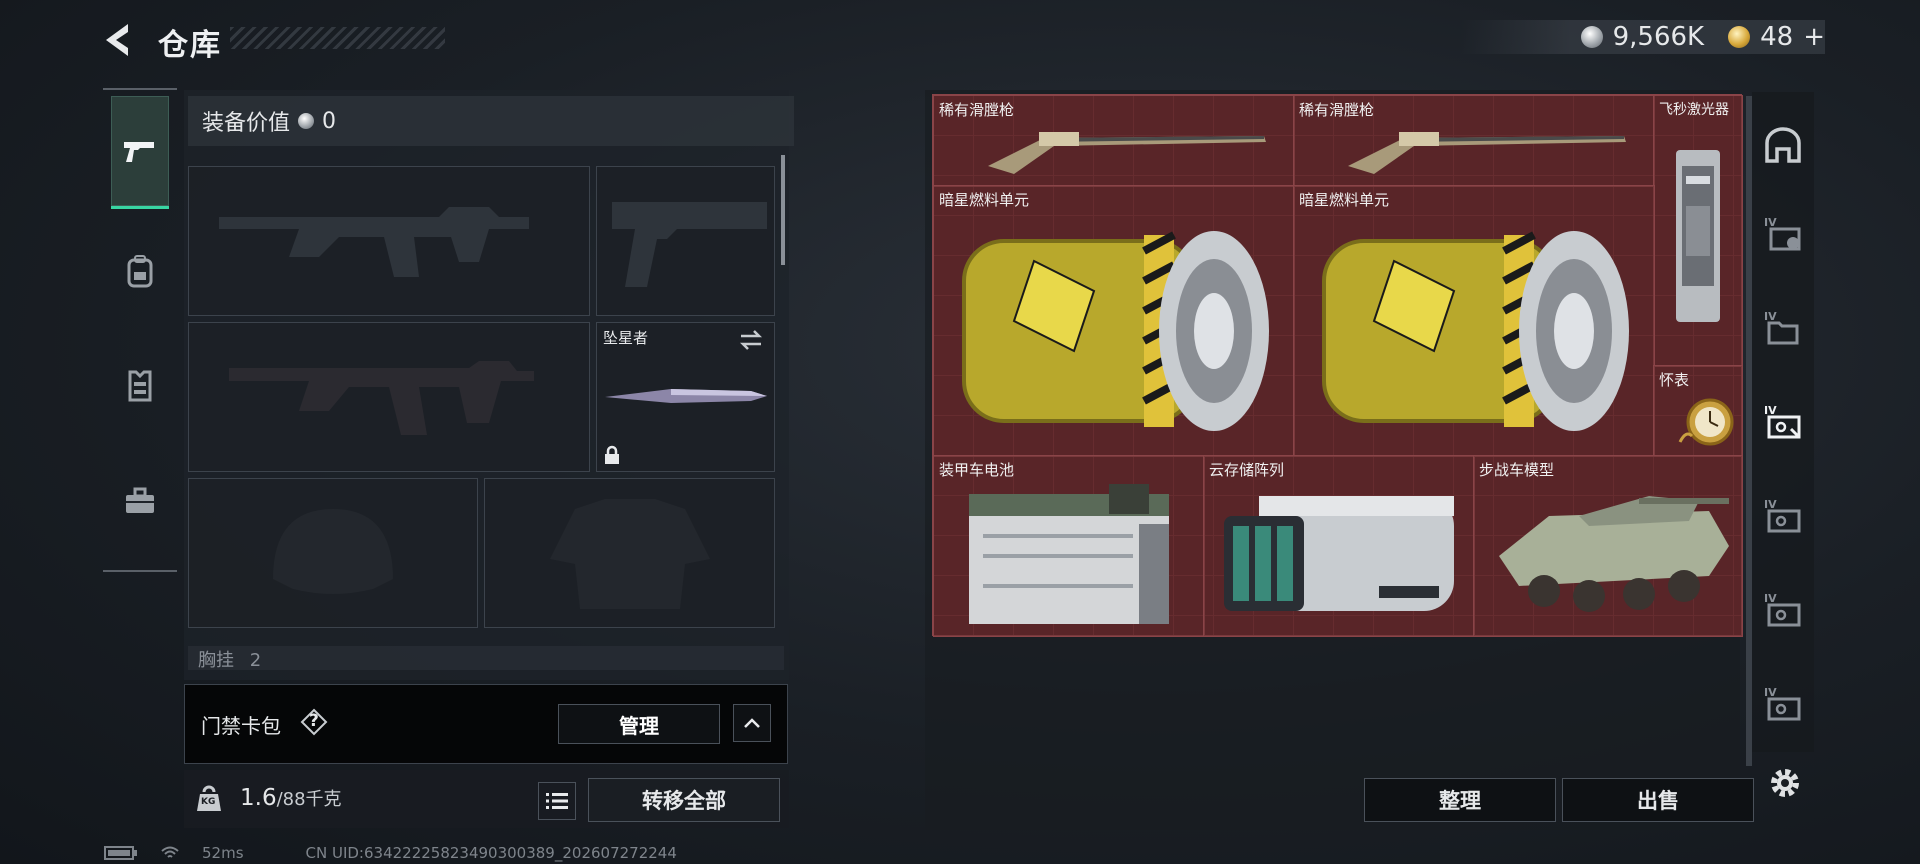 This screenshot has width=1920, height=864. I want to click on helmet-slot, so click(333, 553).